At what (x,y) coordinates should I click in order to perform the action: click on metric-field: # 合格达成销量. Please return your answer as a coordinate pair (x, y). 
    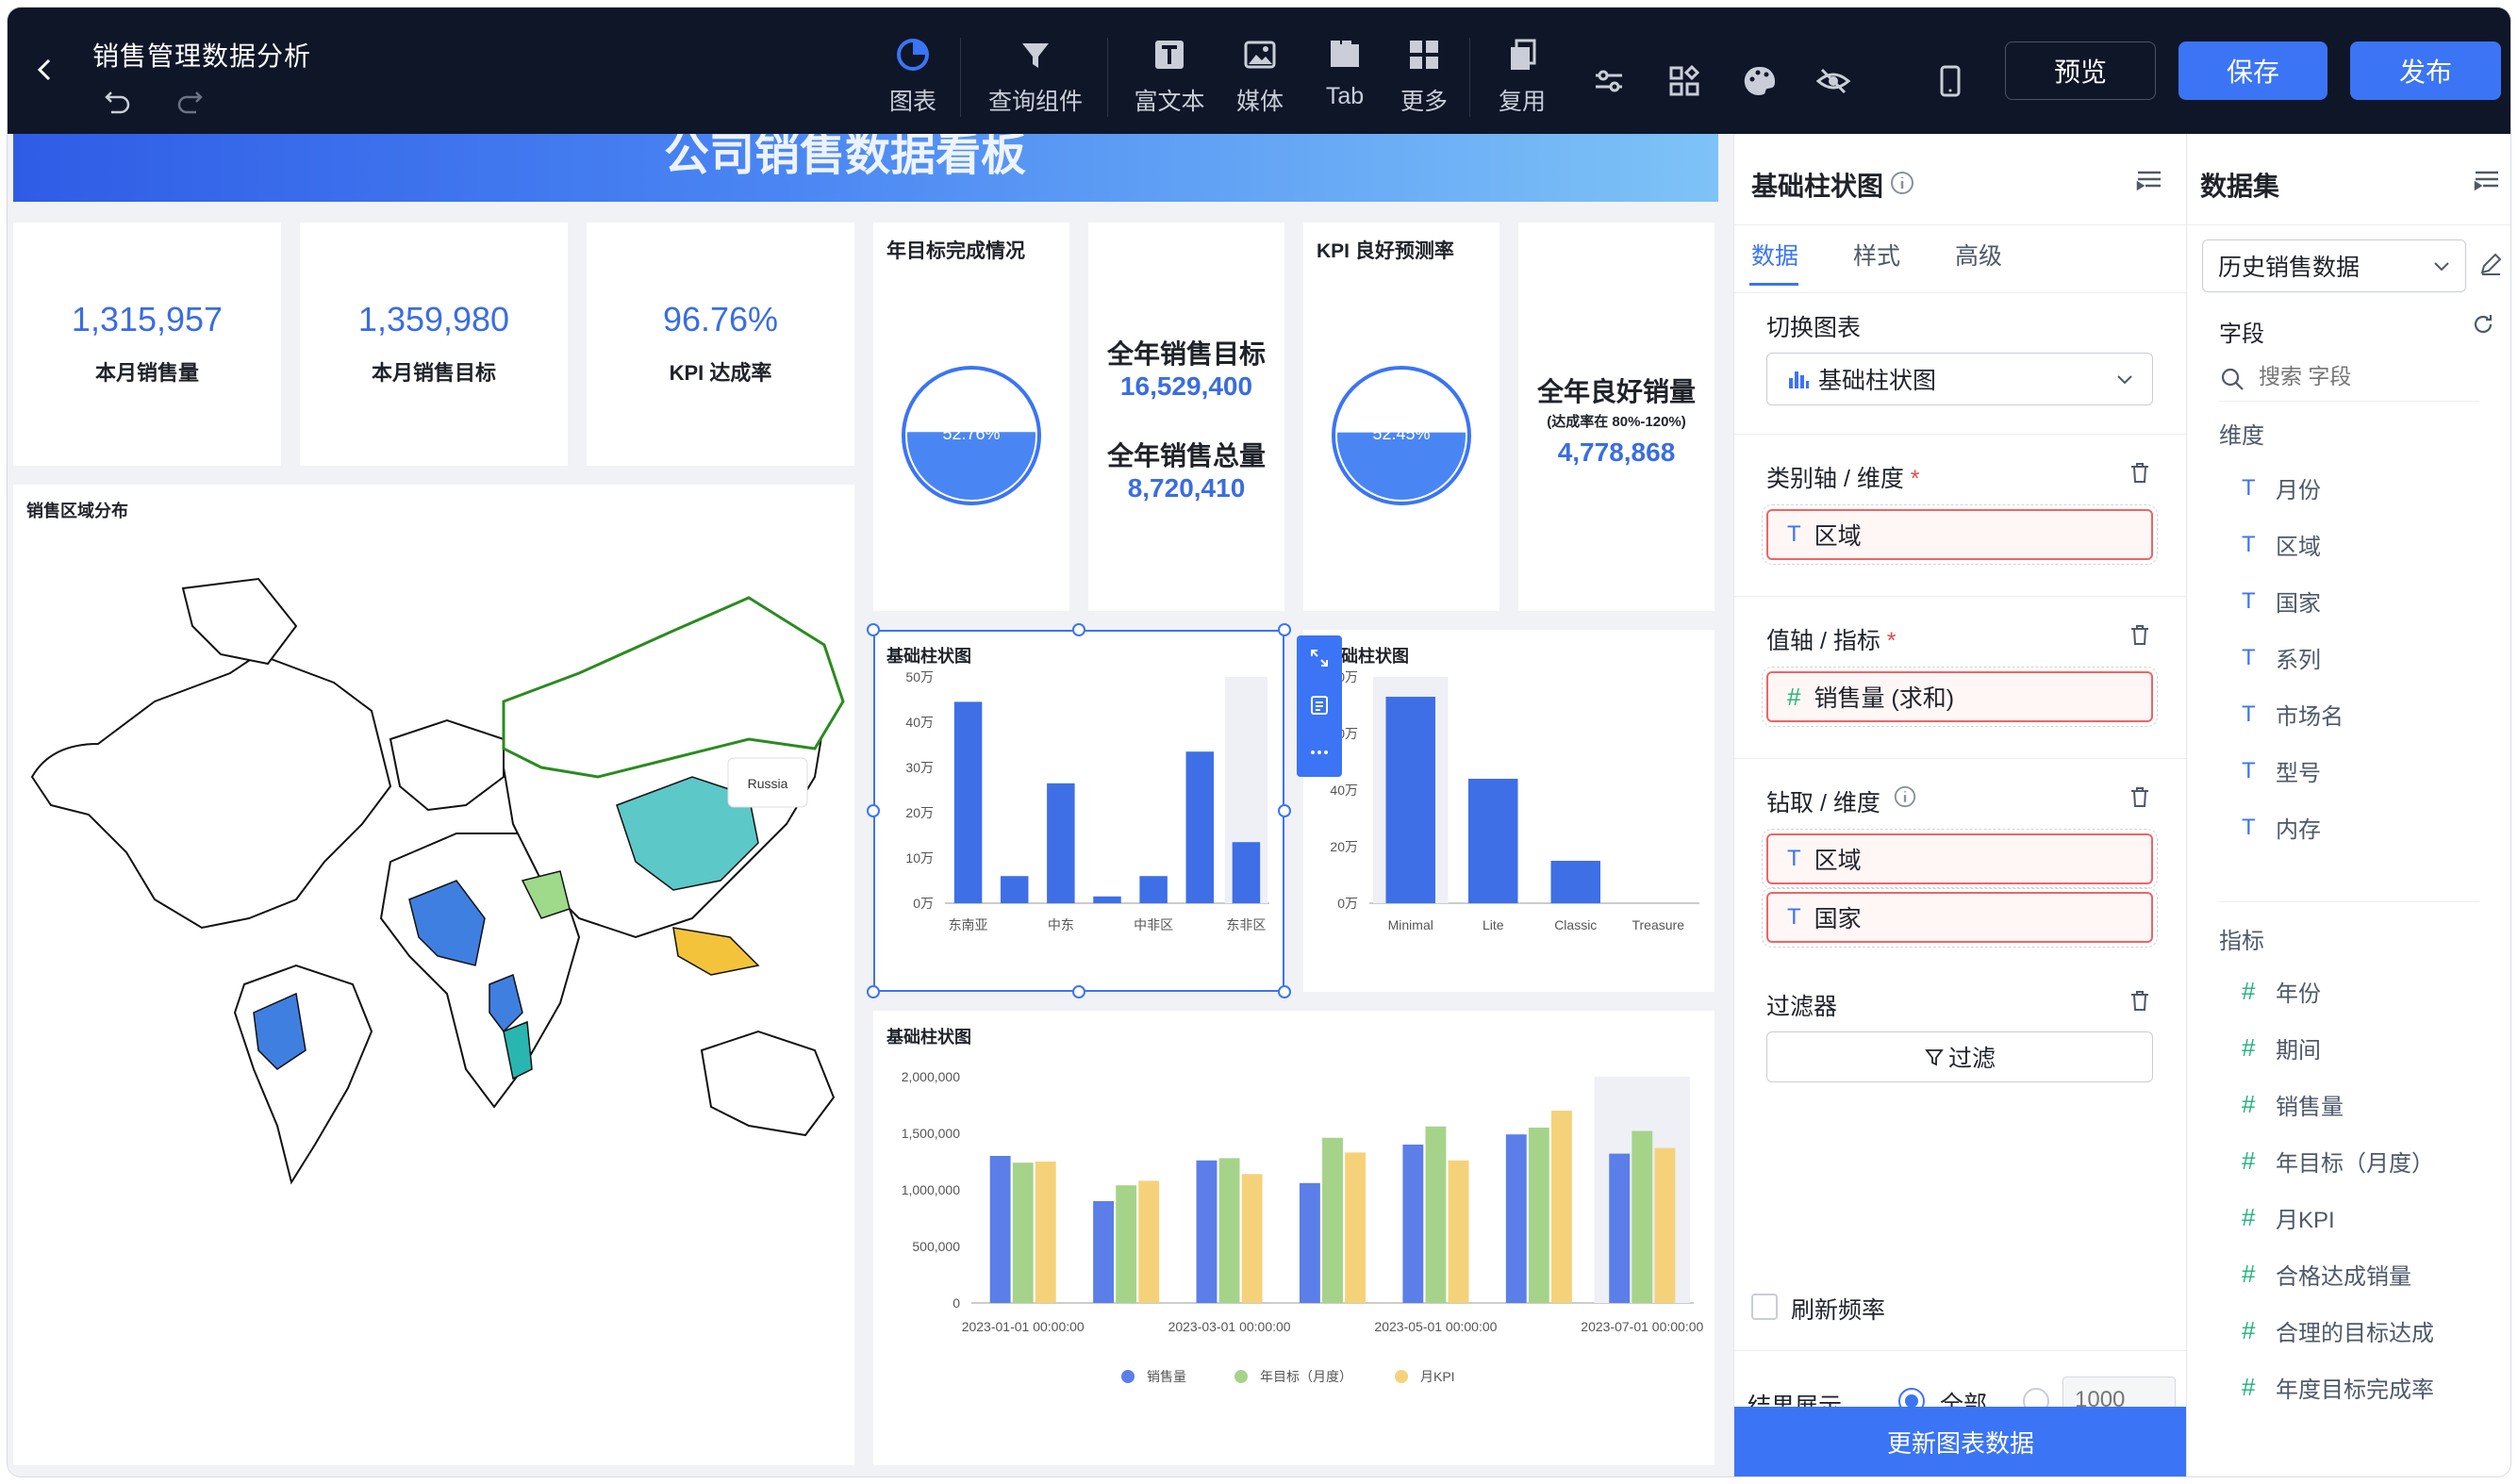
    Looking at the image, I should click on (2326, 1274).